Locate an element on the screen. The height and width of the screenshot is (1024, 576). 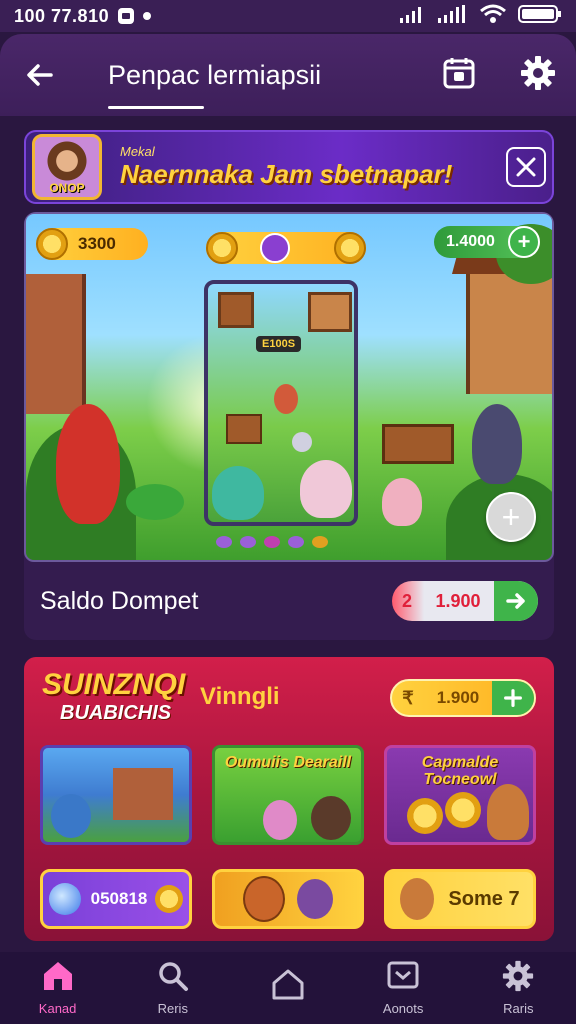
promo-logo-line1: SUINZNQI is located at coordinates (114, 684).